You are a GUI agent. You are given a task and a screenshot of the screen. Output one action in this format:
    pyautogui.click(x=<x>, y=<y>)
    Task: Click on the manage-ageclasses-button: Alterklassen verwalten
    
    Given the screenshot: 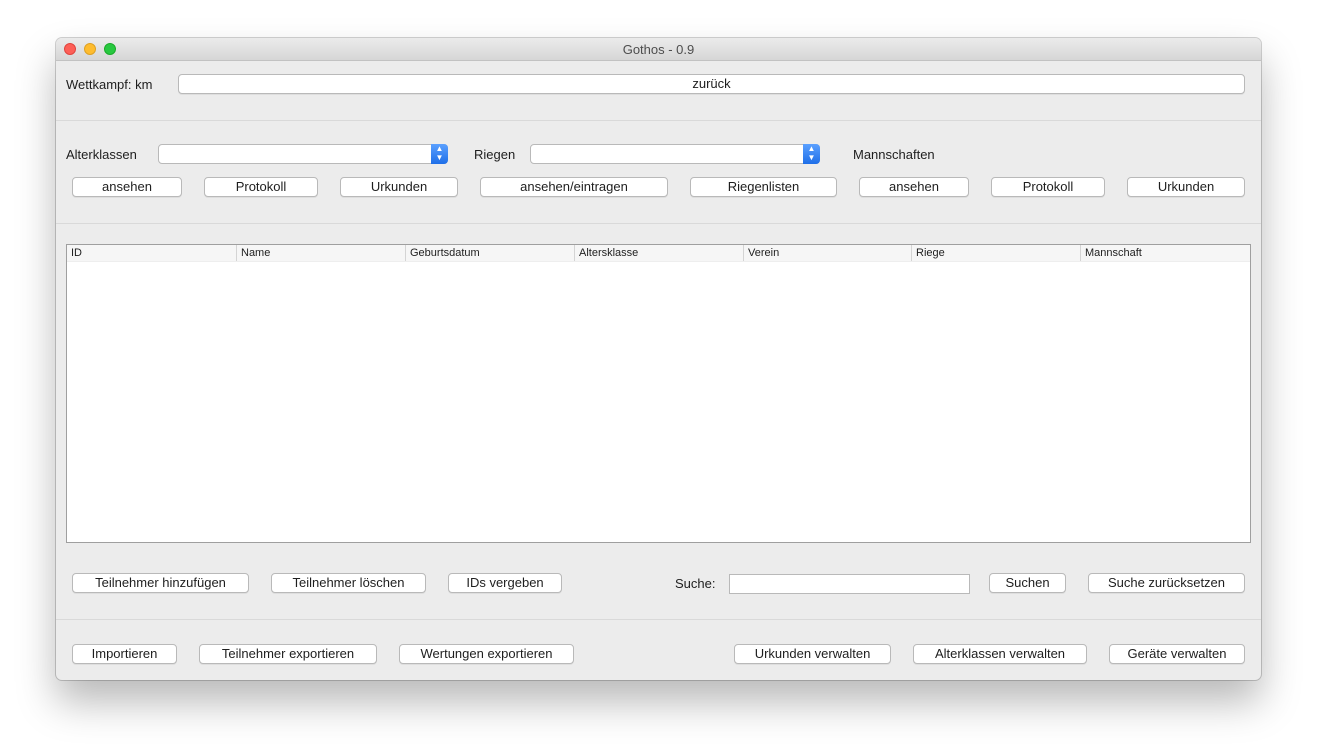 What is the action you would take?
    pyautogui.click(x=1000, y=654)
    